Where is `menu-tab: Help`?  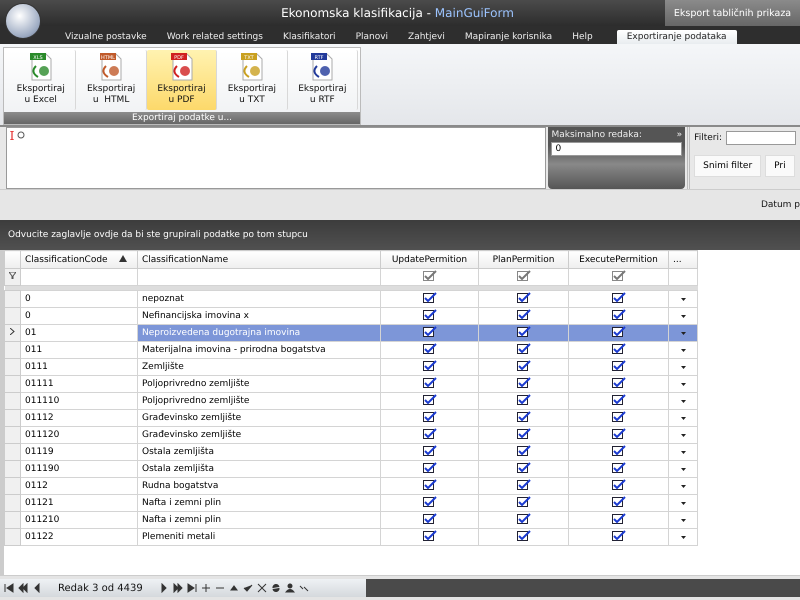
menu-tab: Help is located at coordinates (582, 37).